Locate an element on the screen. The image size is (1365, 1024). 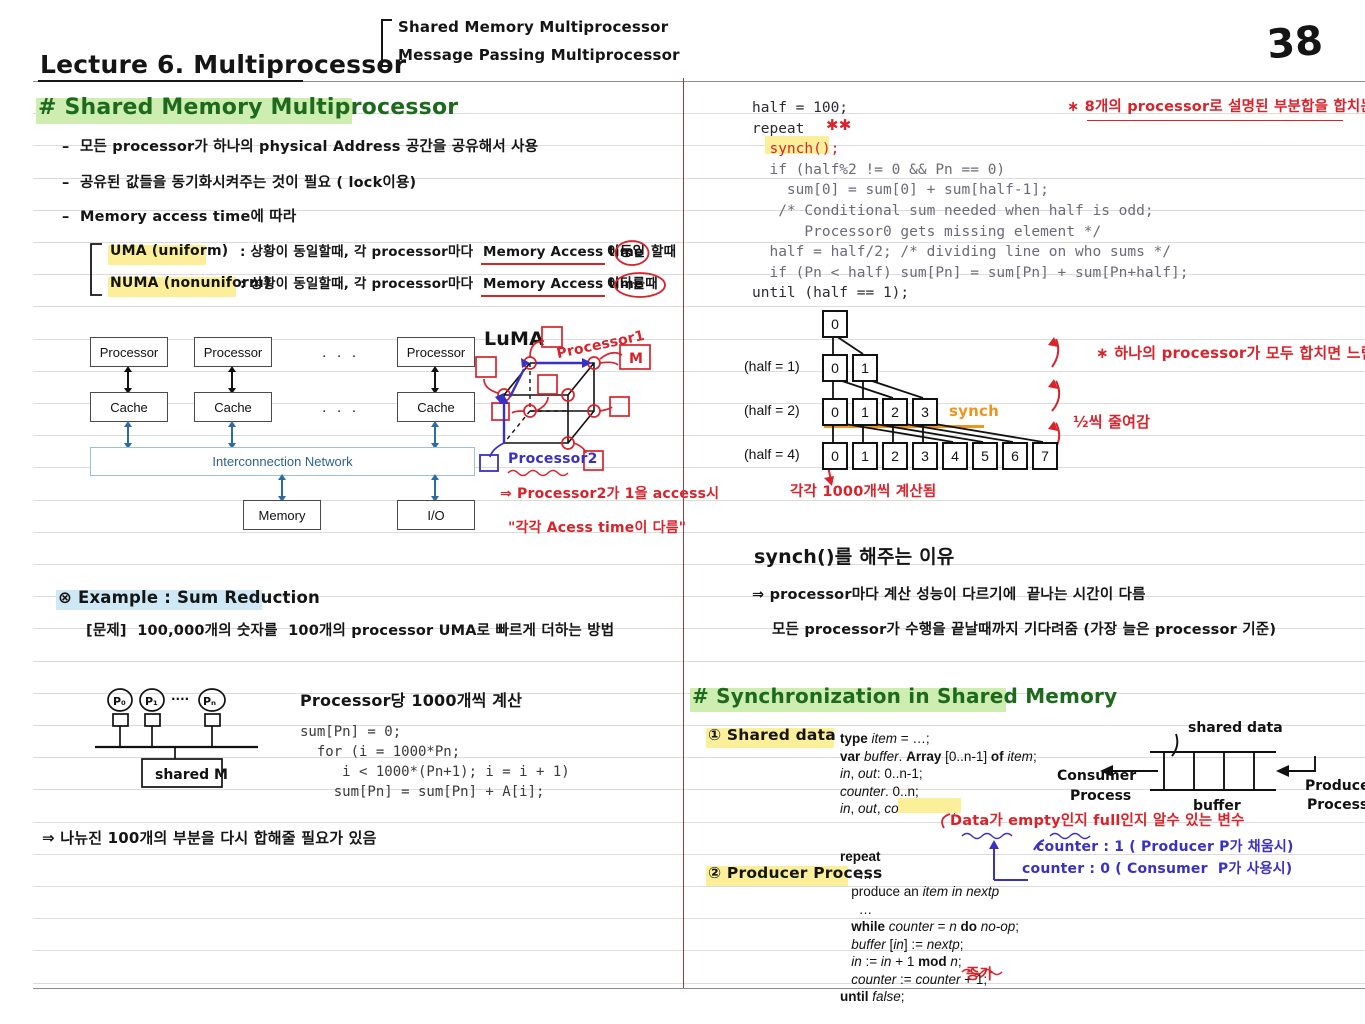
tree-node: 7 is located at coordinates (1045, 456).